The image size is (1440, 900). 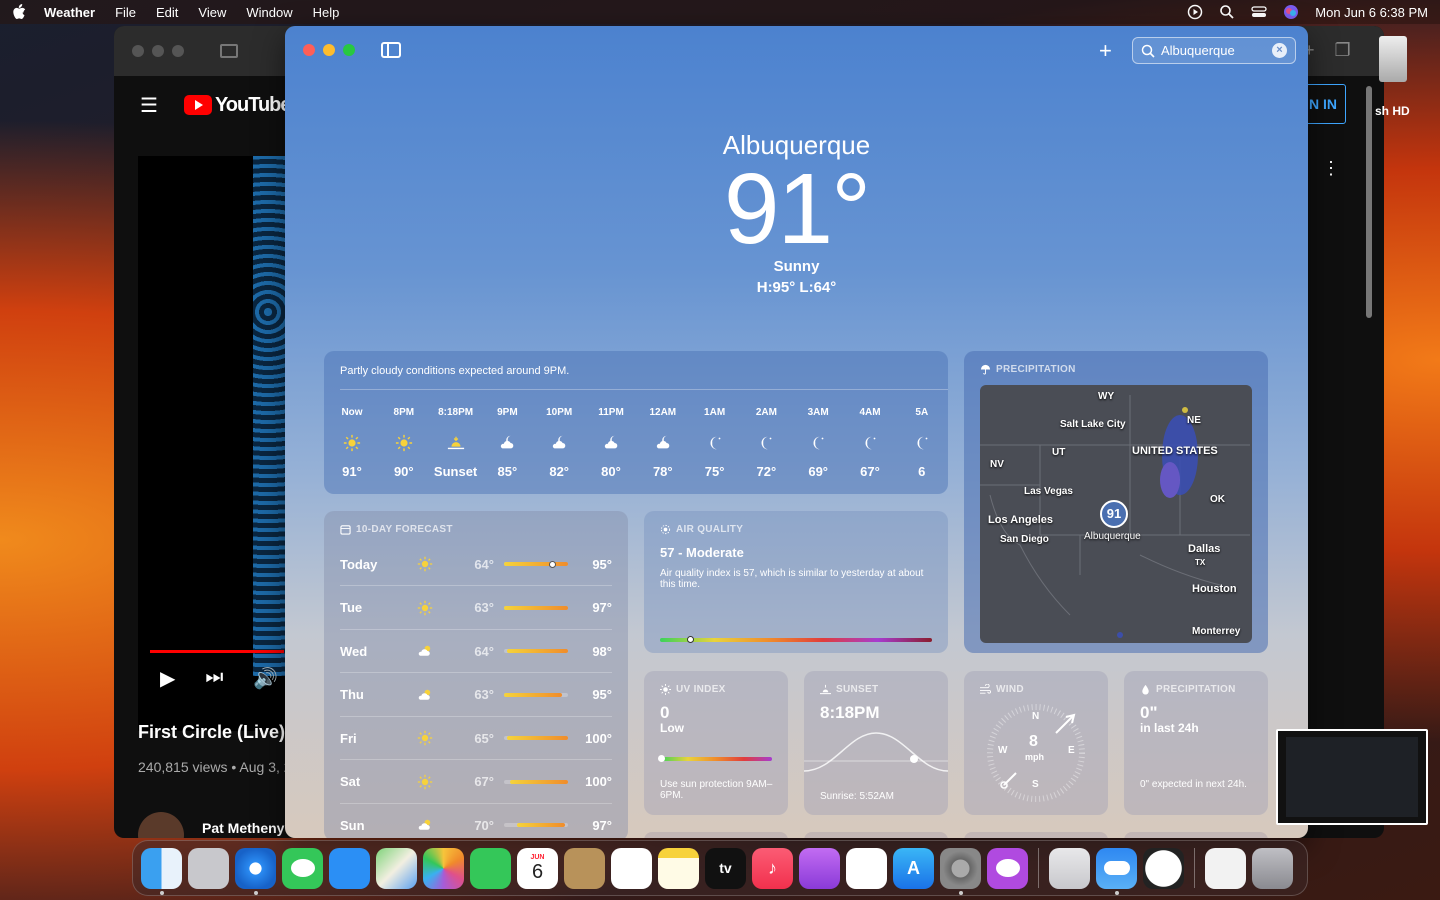 What do you see at coordinates (255, 871) in the screenshot?
I see `dock-safari-icon` at bounding box center [255, 871].